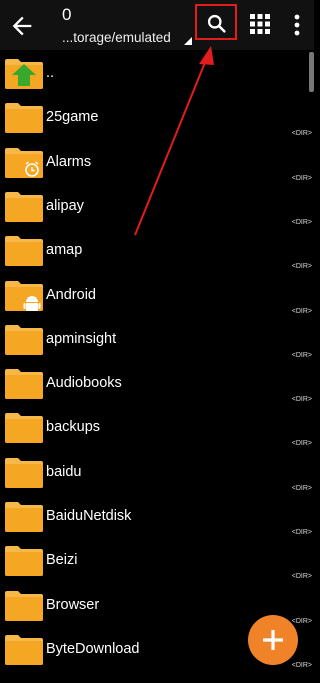  What do you see at coordinates (69, 161) in the screenshot?
I see `file-name: Alarms` at bounding box center [69, 161].